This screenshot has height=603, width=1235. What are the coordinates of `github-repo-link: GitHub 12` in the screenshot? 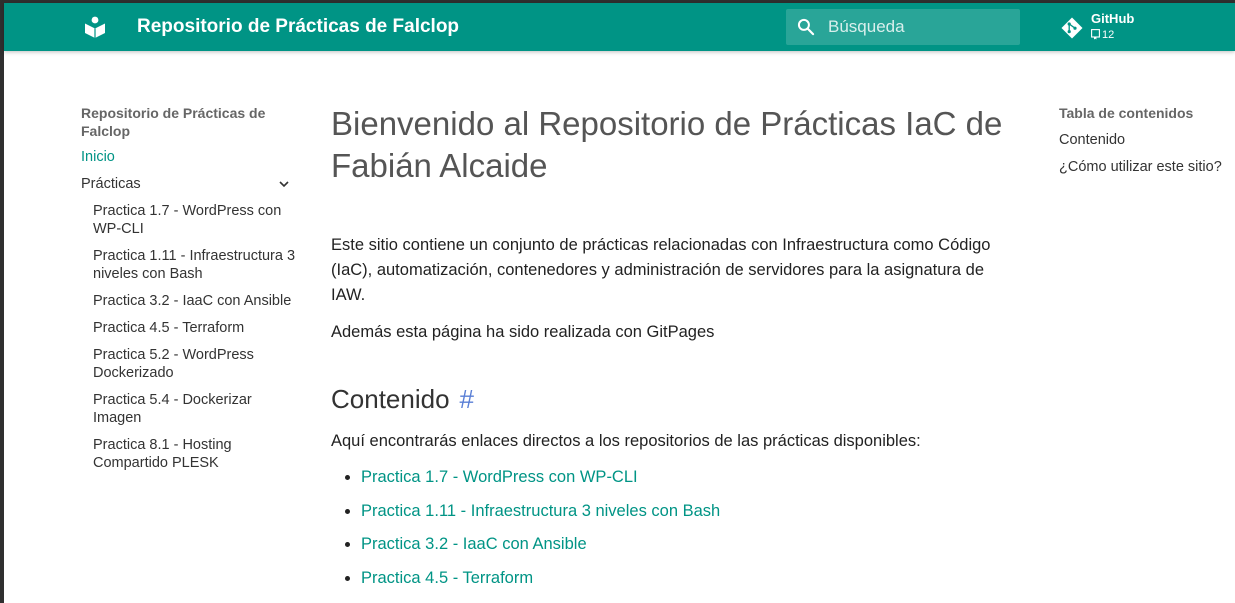 It's located at (1135, 27).